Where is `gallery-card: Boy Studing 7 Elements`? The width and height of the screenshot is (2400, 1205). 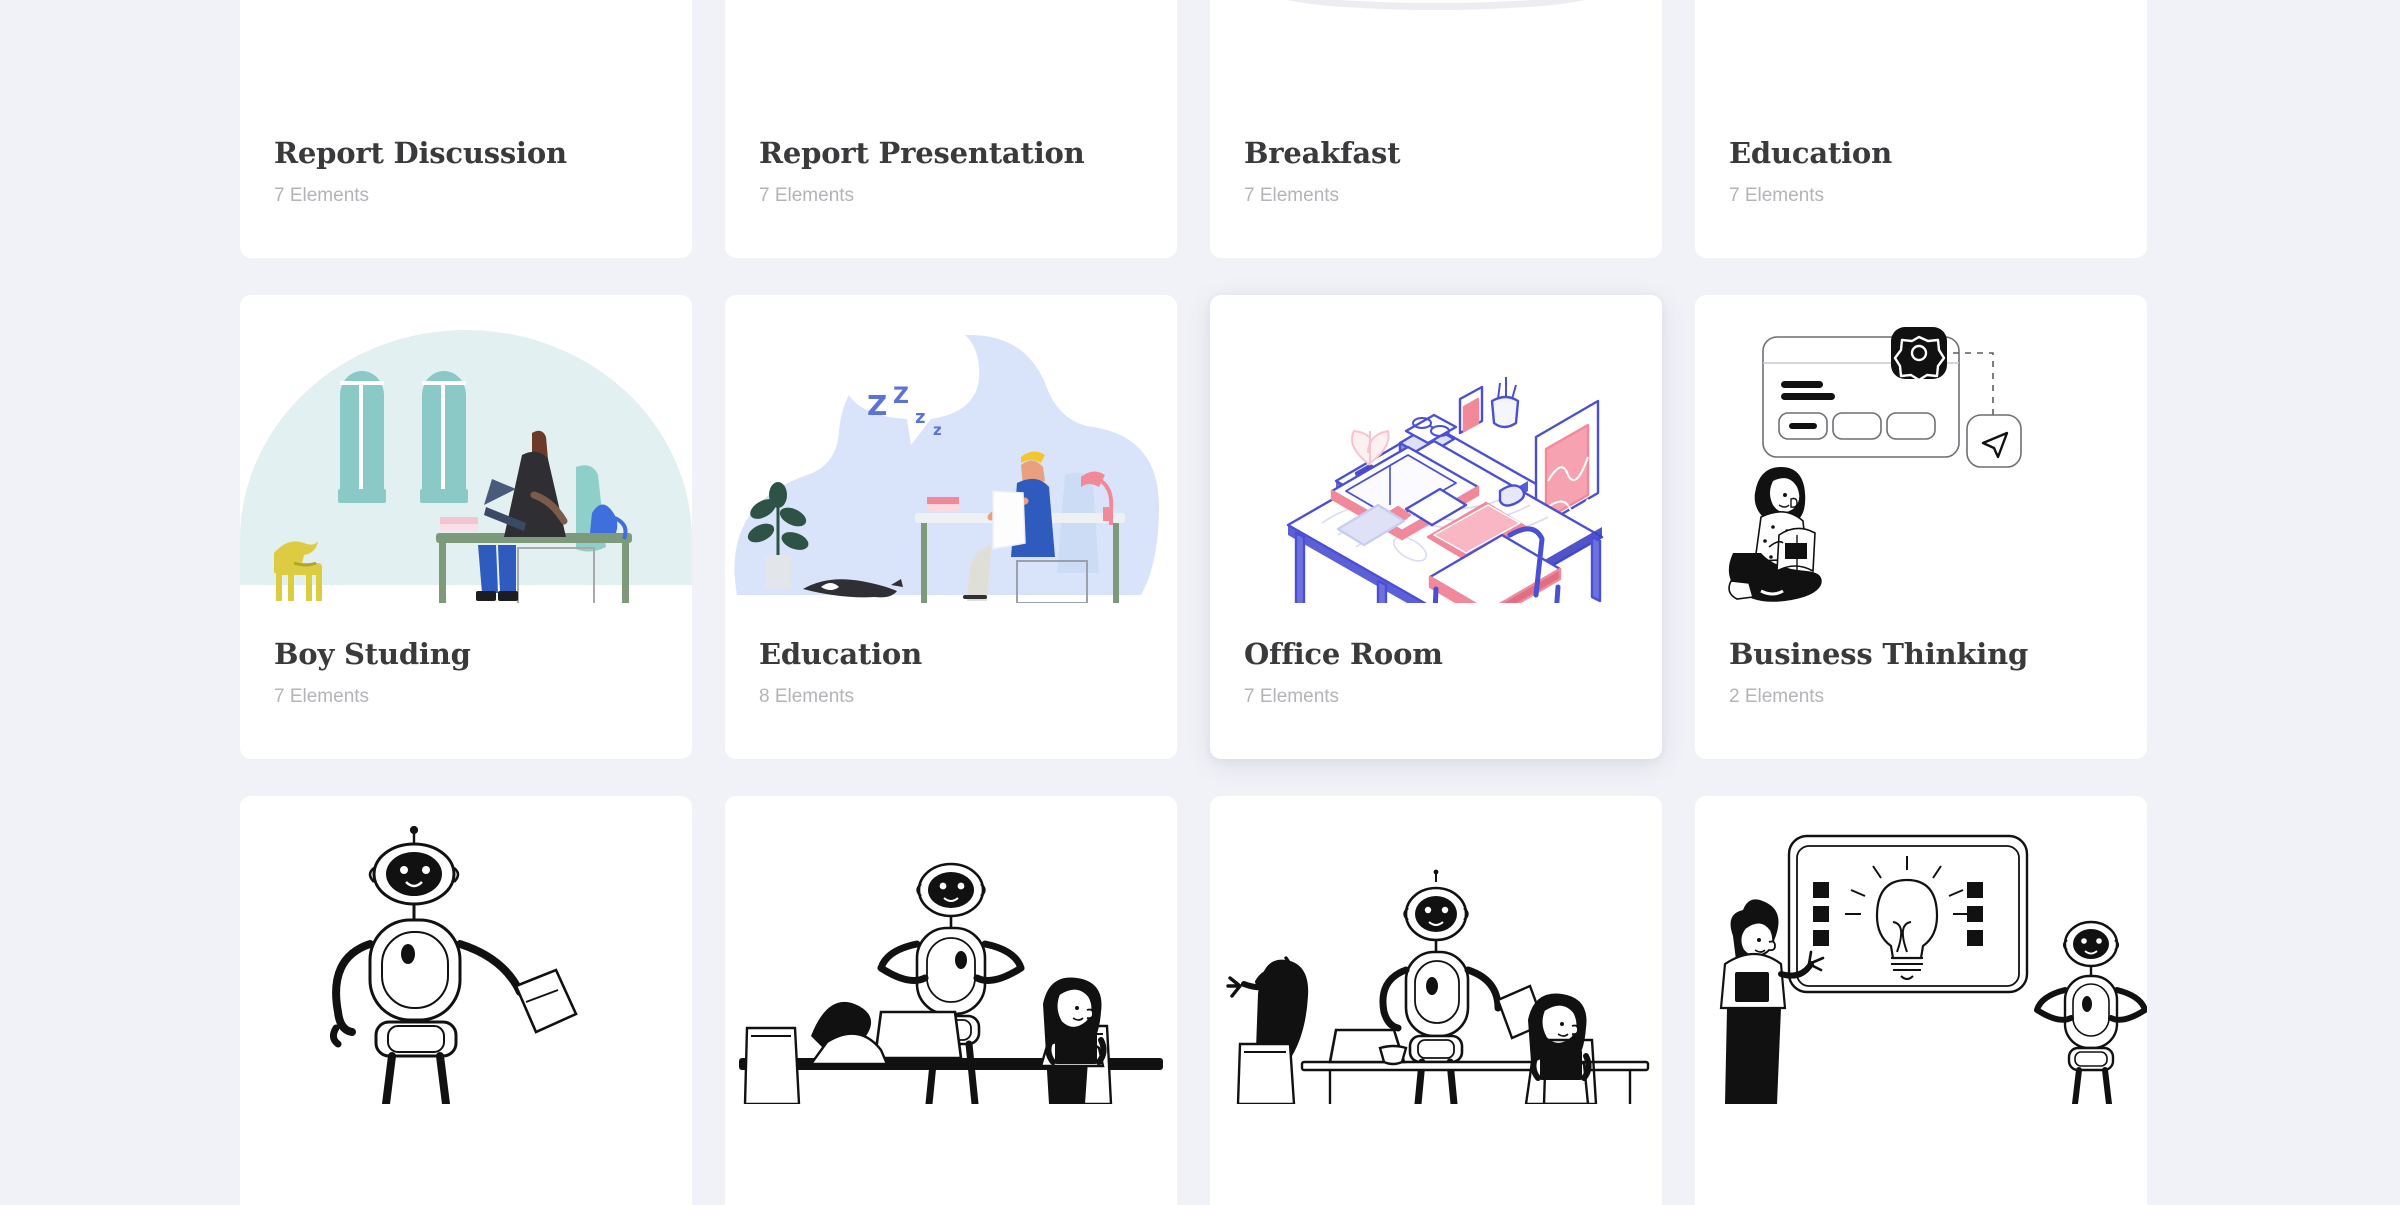
gallery-card: Boy Studing 7 Elements is located at coordinates (466, 527).